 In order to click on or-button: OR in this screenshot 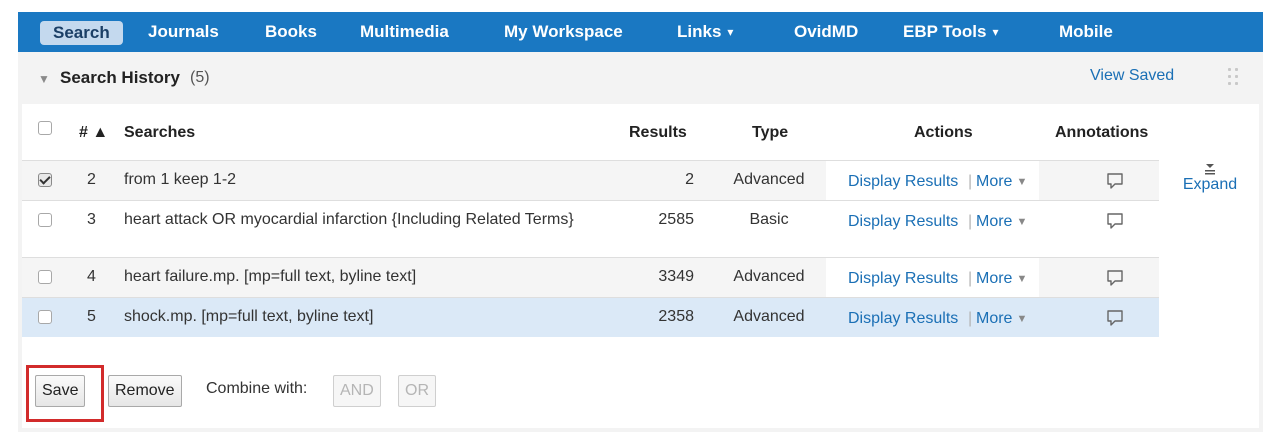, I will do `click(417, 391)`.